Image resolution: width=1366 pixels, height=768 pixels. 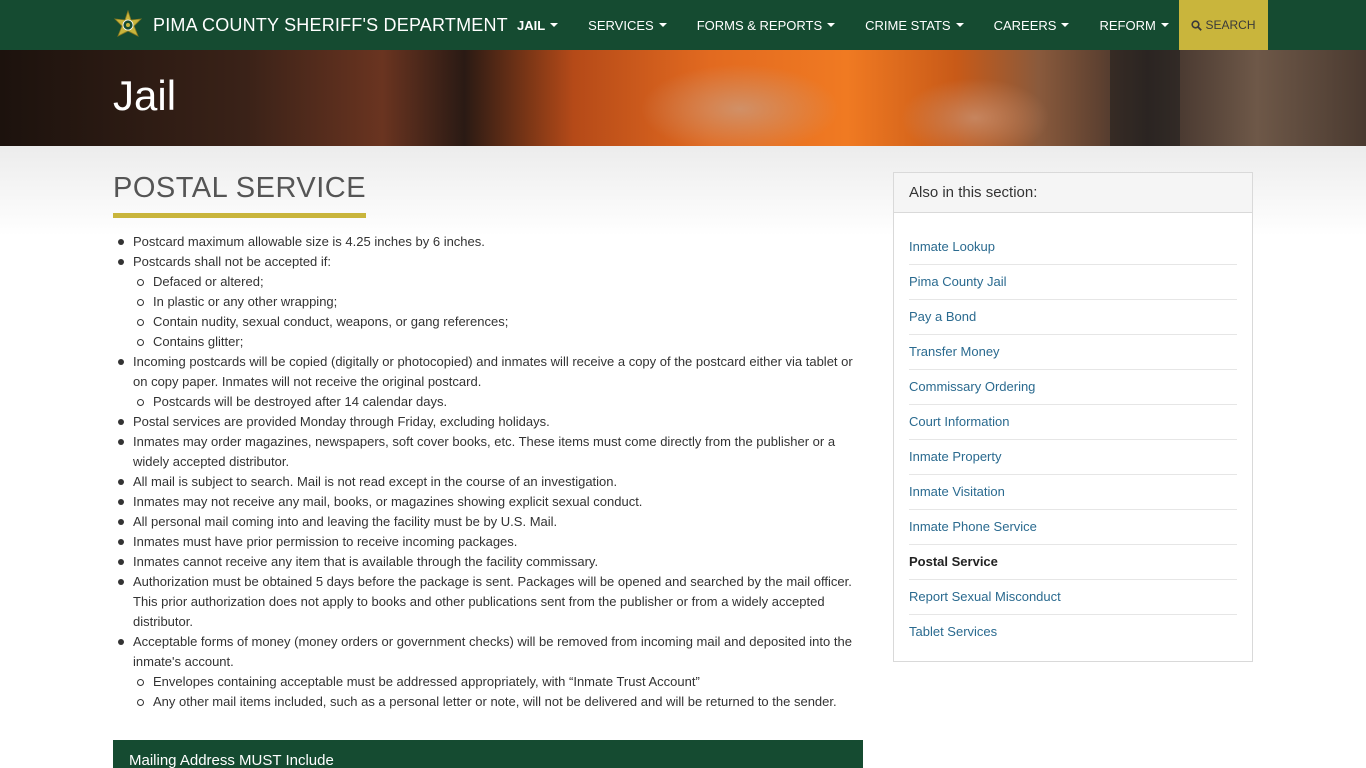 I want to click on sidebar-heading: Also in this section:, so click(x=1073, y=193).